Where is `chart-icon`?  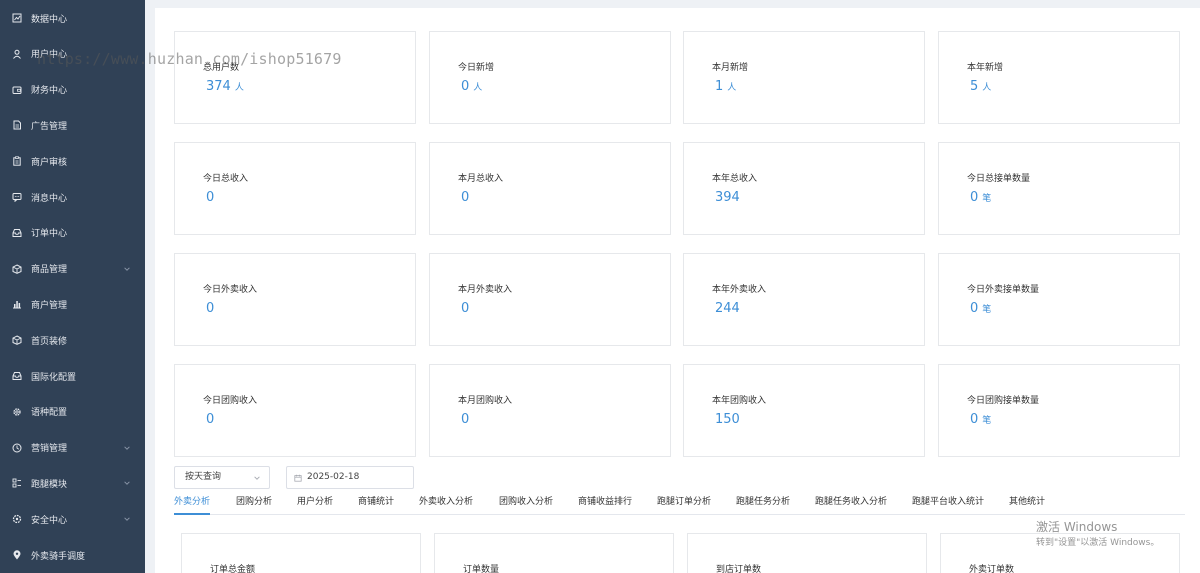
chart-icon is located at coordinates (17, 18).